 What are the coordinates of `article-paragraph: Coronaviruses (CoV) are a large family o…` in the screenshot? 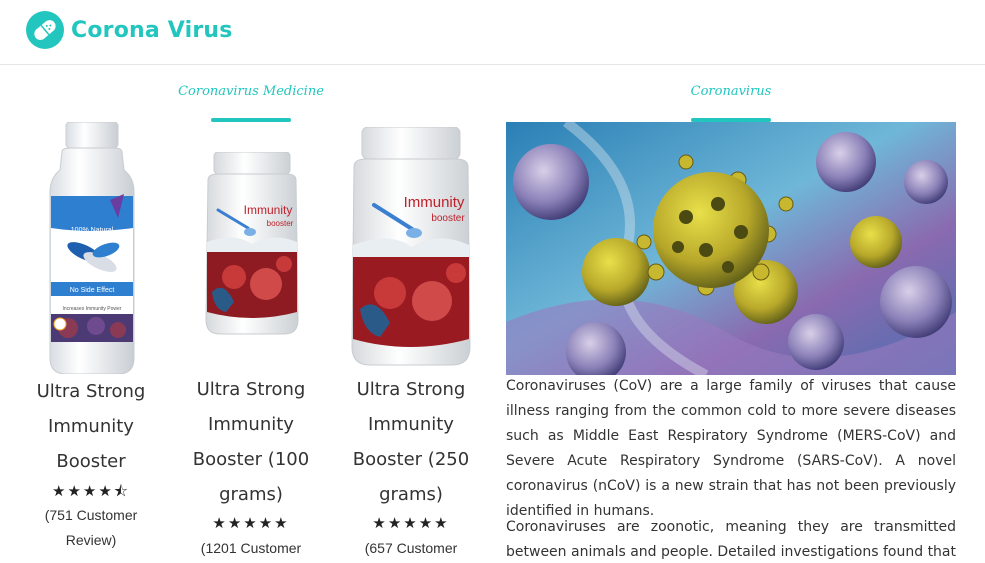 It's located at (731, 448).